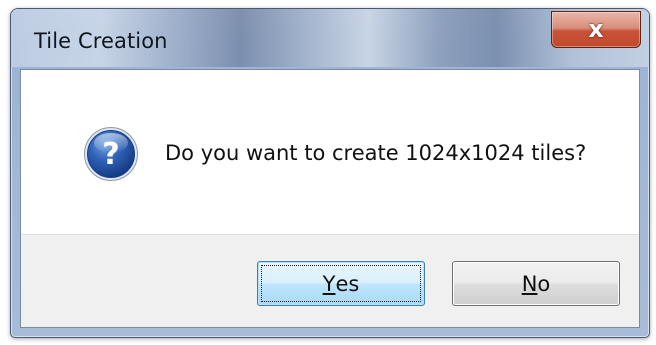 This screenshot has width=656, height=345. Describe the element at coordinates (101, 41) in the screenshot. I see `window-title: Tile Creation` at that location.